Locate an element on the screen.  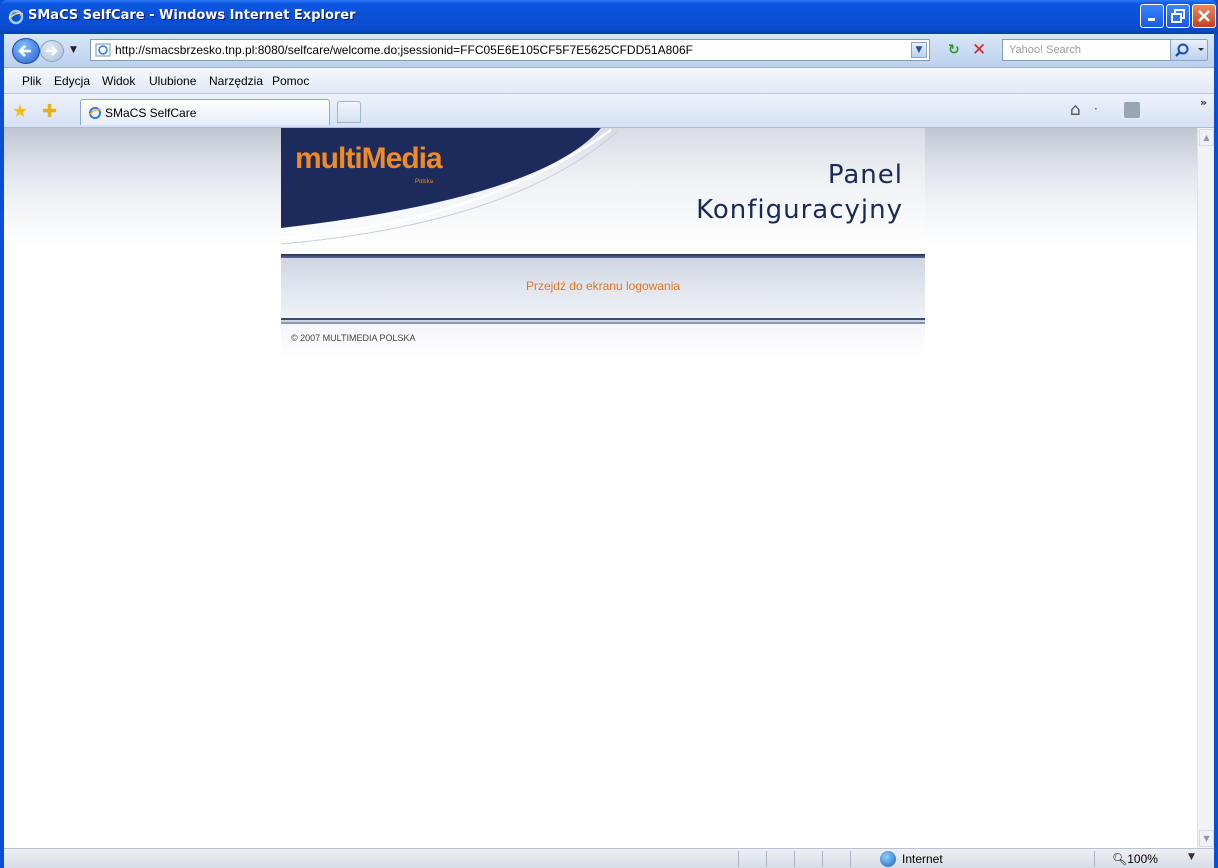
menu-tools: Narzędzia is located at coordinates (236, 81).